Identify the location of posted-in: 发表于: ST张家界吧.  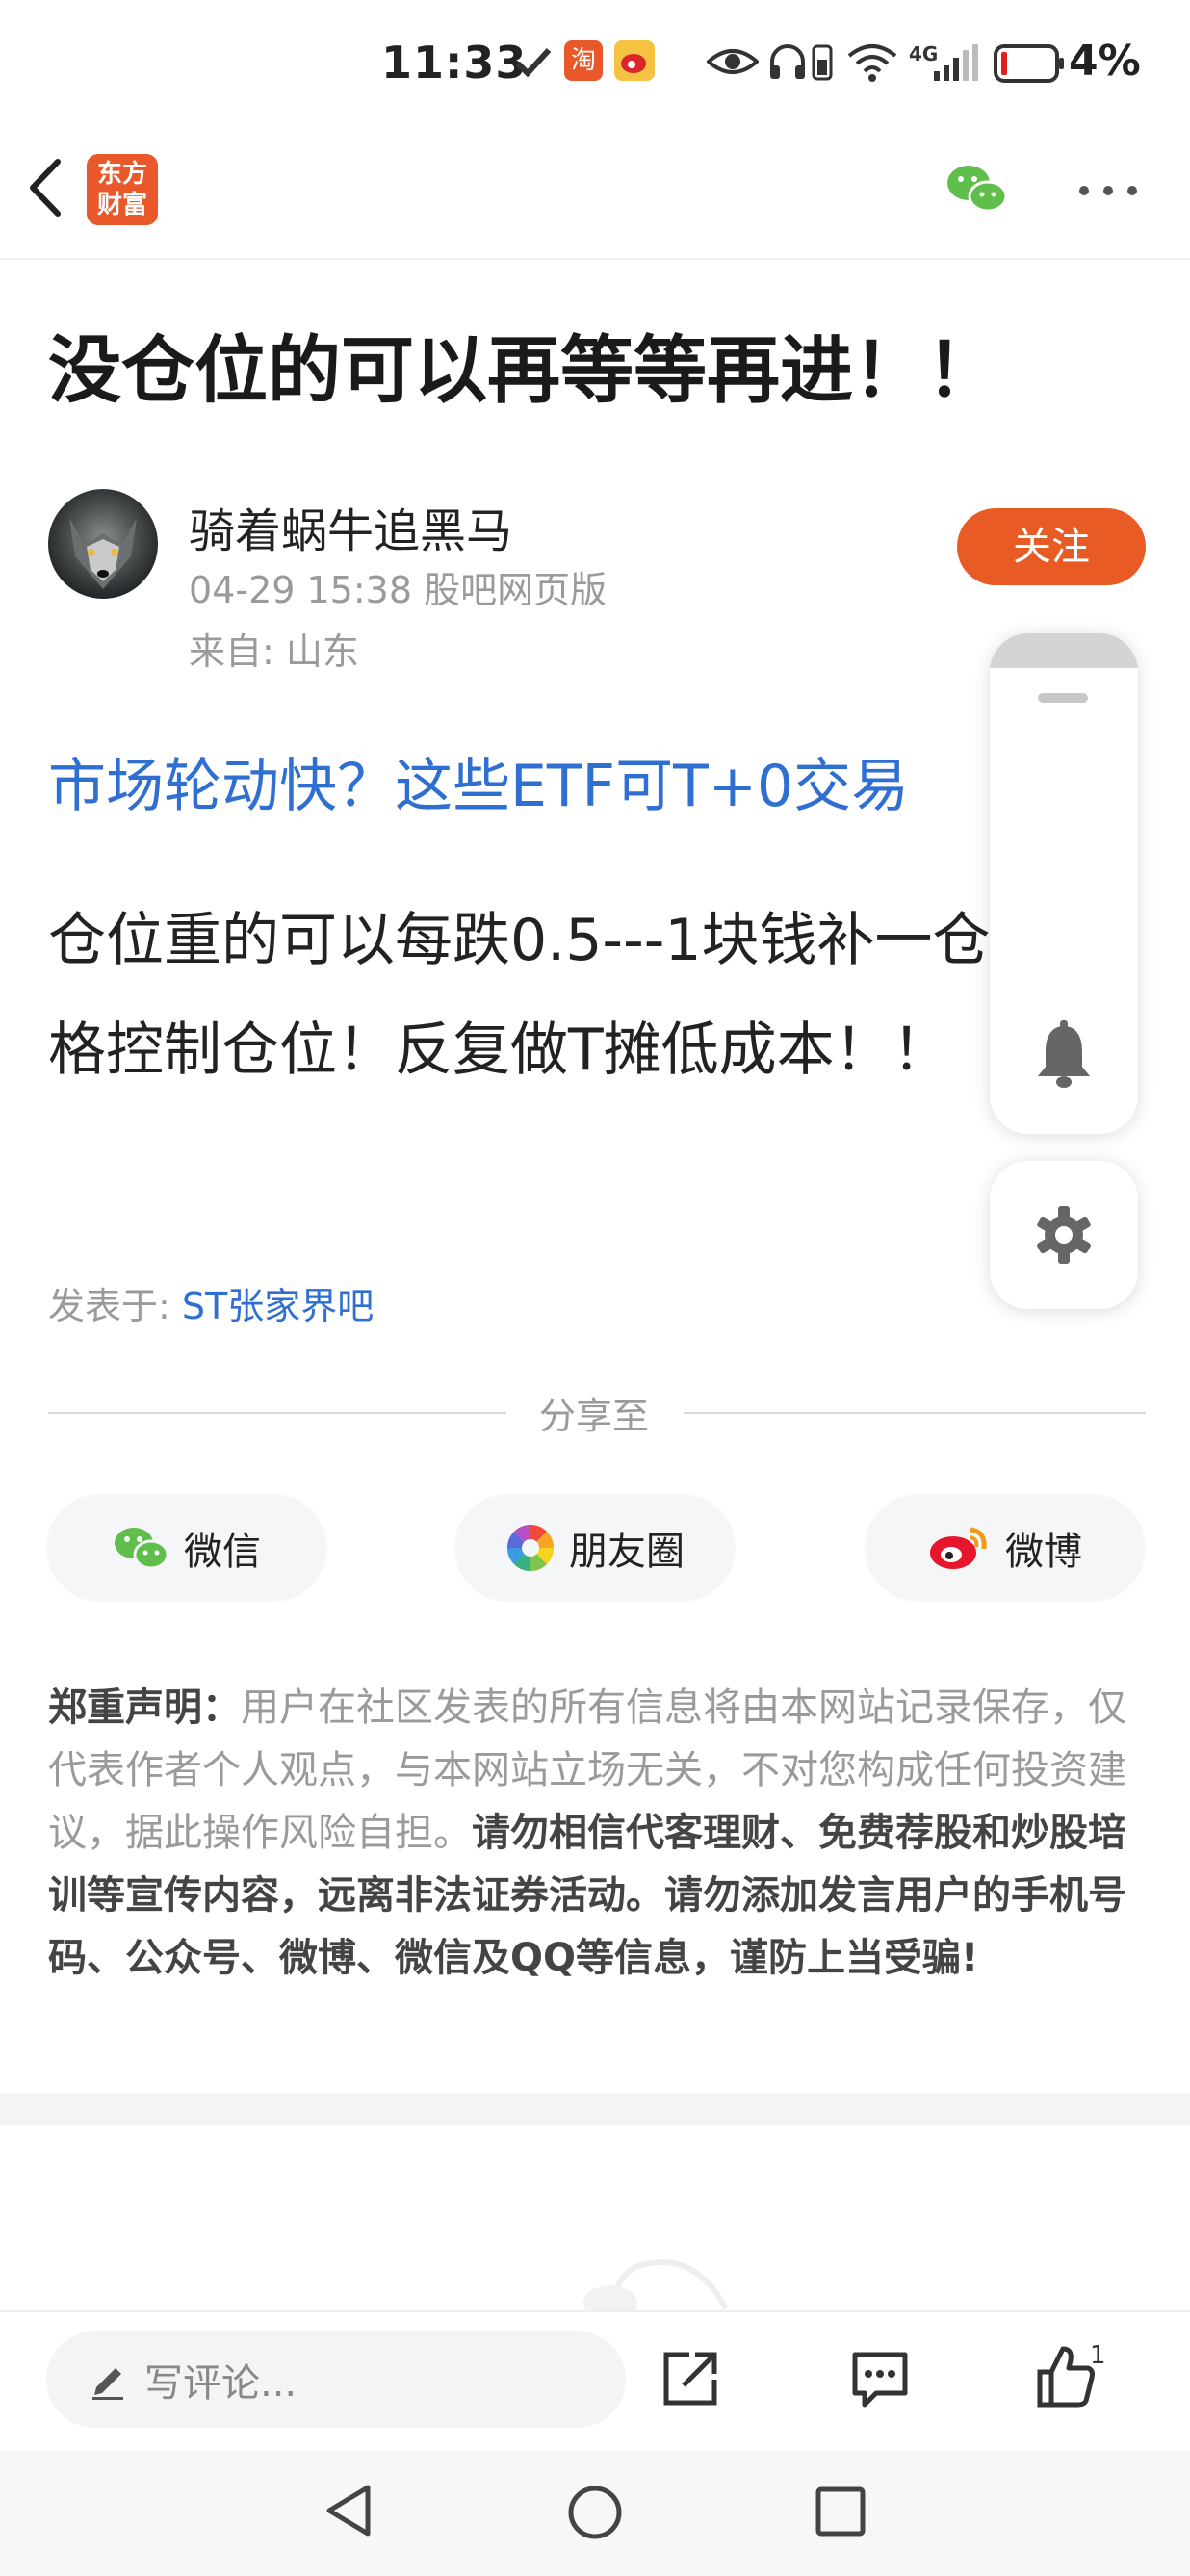
(211, 1302).